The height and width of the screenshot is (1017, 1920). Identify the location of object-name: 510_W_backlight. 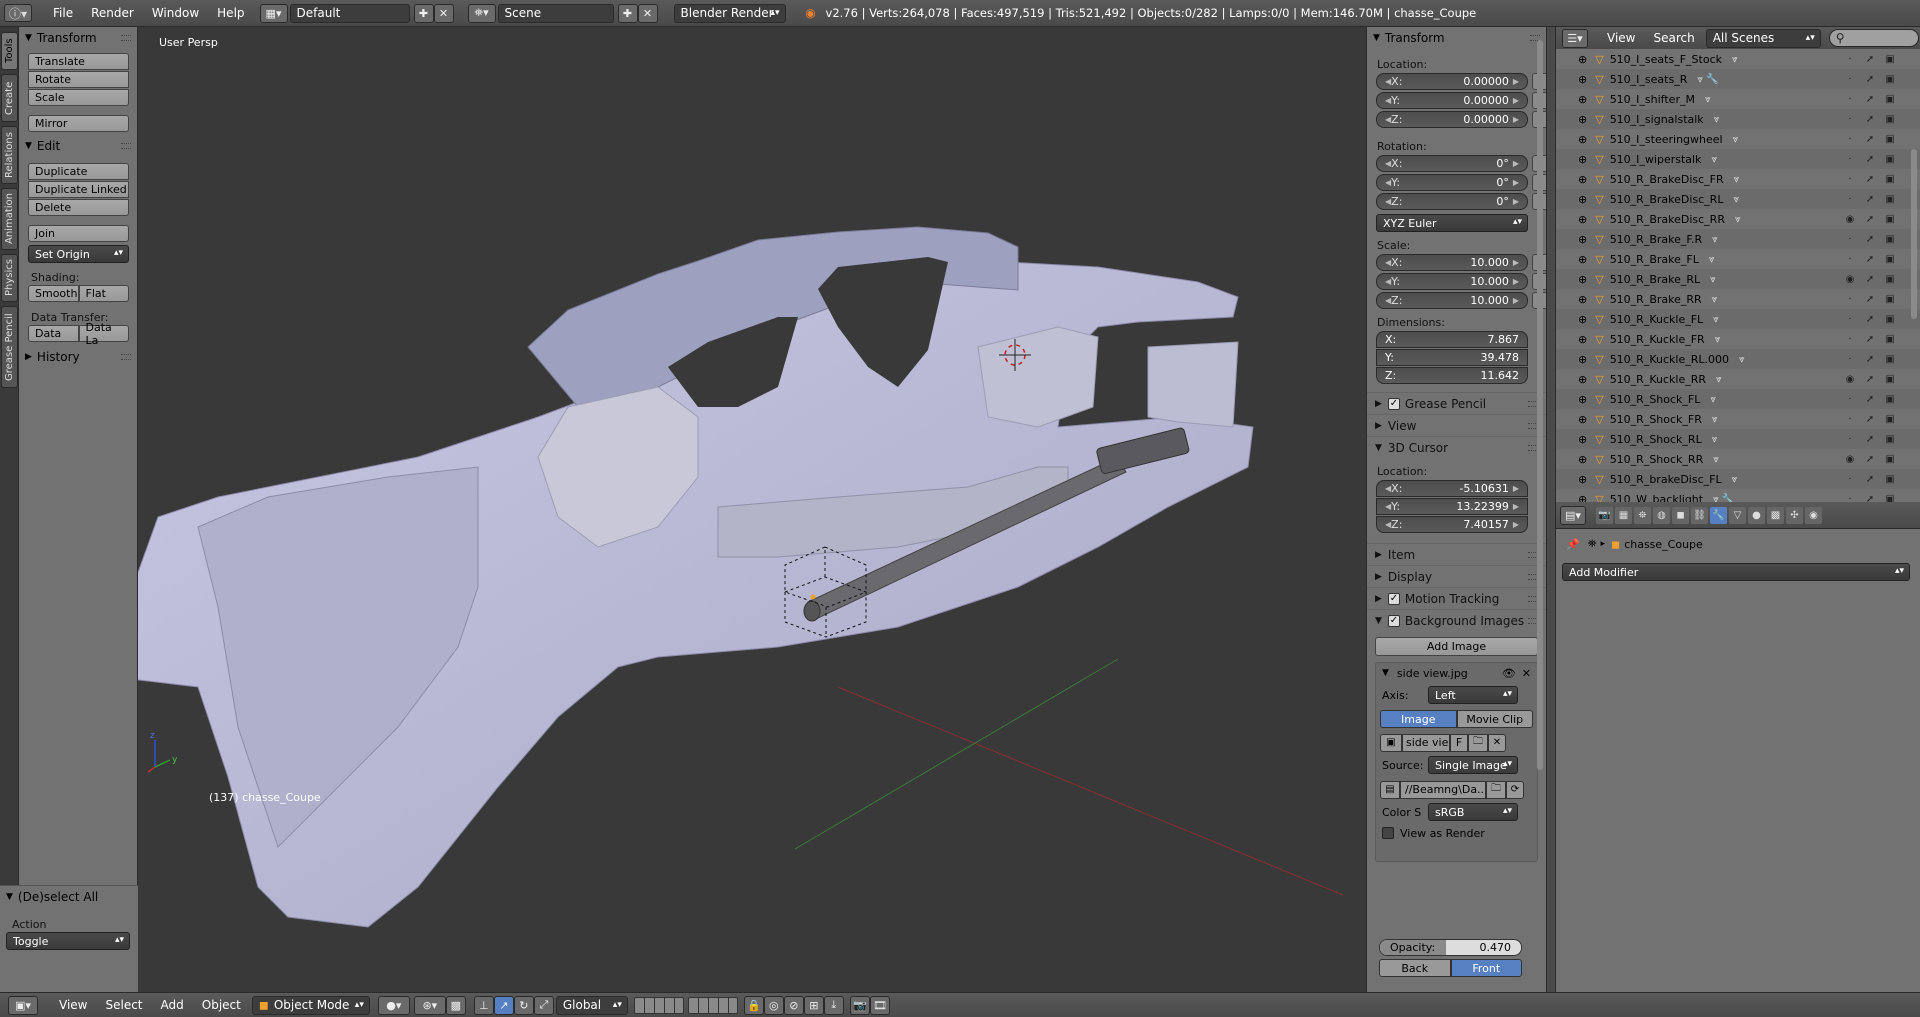
(1656, 498).